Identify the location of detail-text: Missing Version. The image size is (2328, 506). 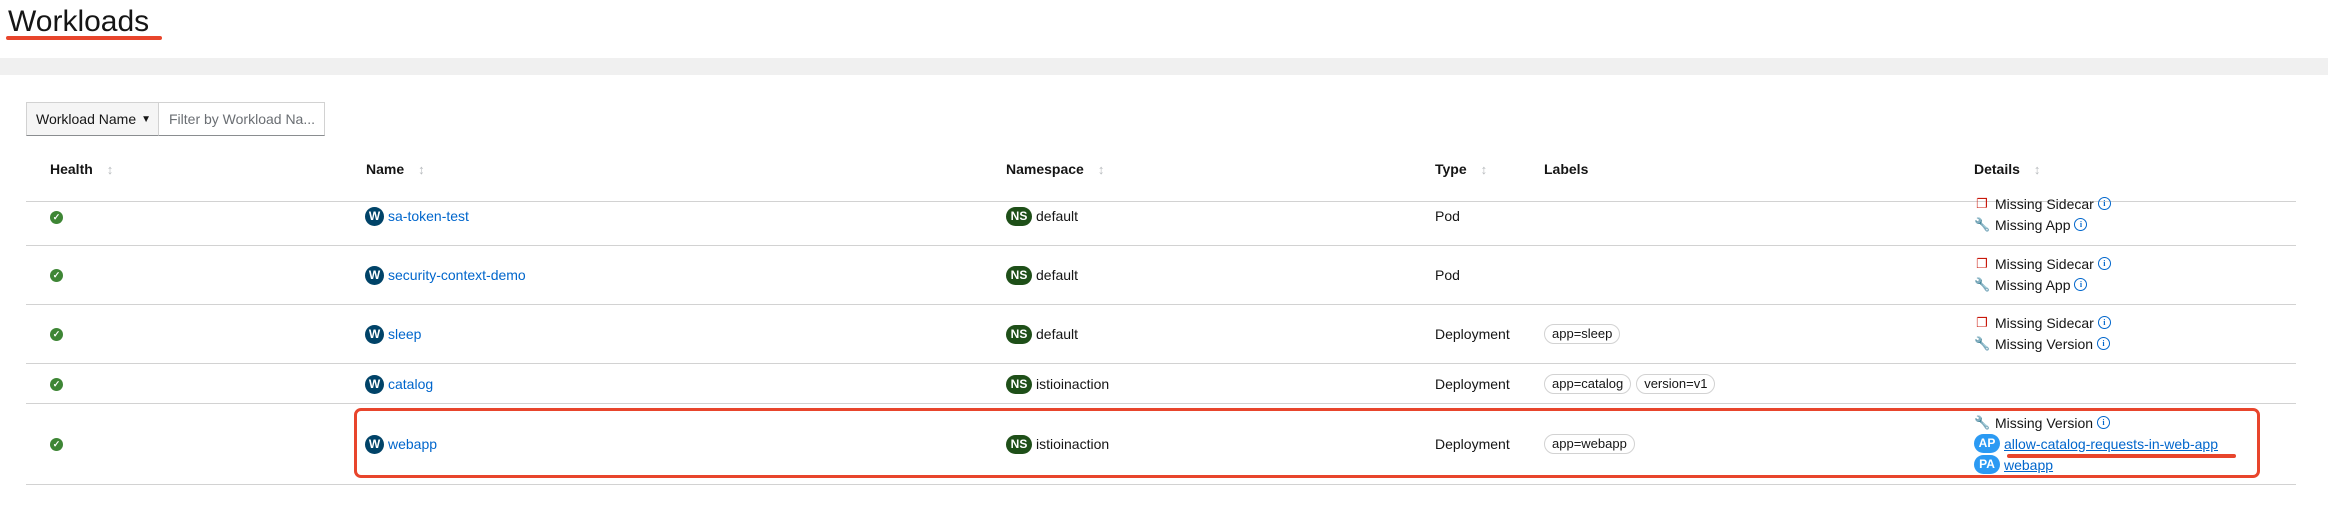
(2044, 343).